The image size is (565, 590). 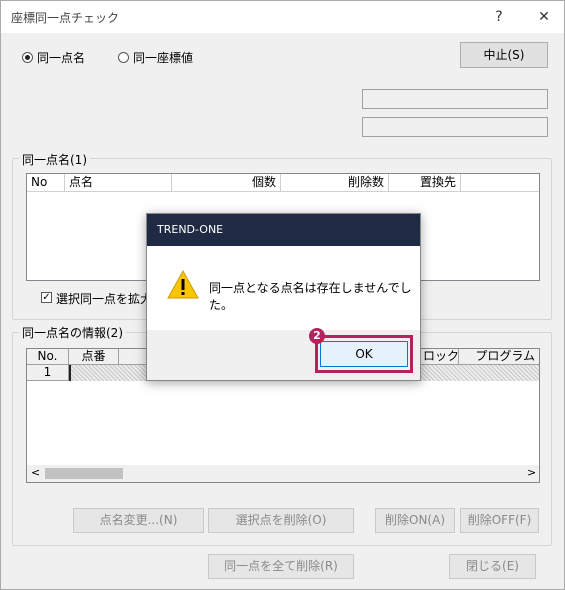 I want to click on radio-same-name-label: 同一点名, so click(x=61, y=58).